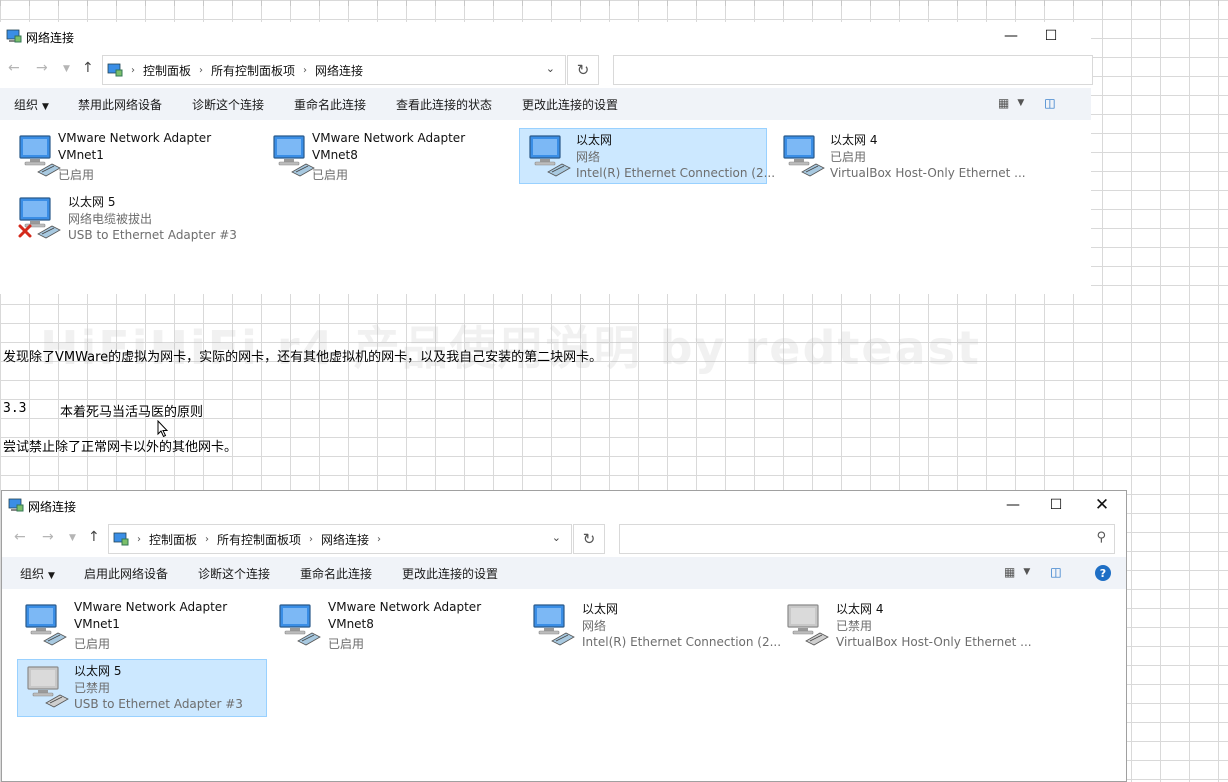 The width and height of the screenshot is (1228, 782). I want to click on title-bar: 网络连接 — ☐, so click(545, 36).